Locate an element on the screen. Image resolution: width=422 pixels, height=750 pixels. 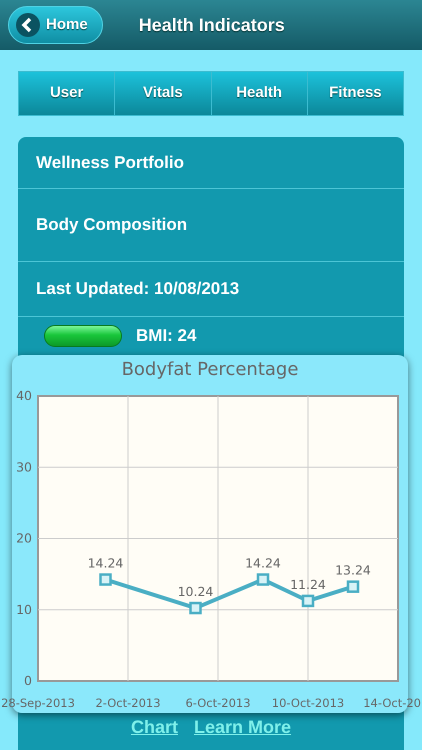
data-label: 13.24 is located at coordinates (353, 570).